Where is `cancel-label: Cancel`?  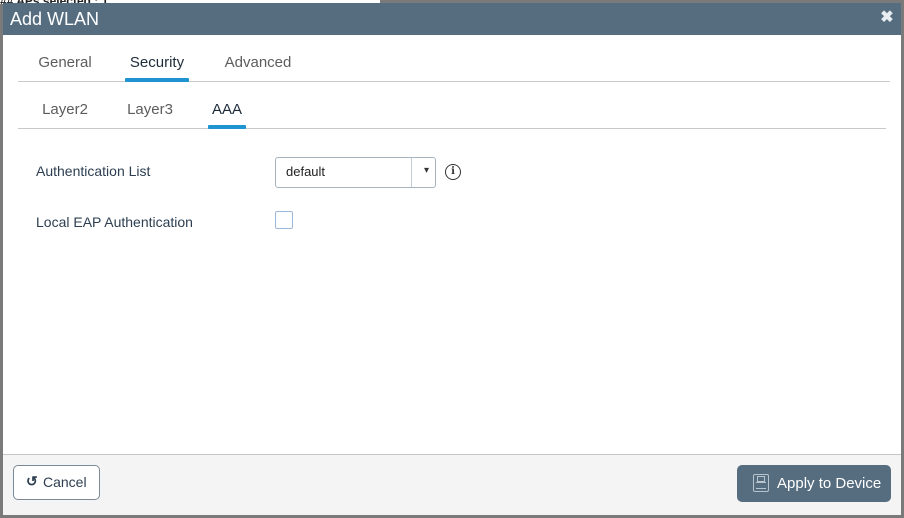
cancel-label: Cancel is located at coordinates (65, 482).